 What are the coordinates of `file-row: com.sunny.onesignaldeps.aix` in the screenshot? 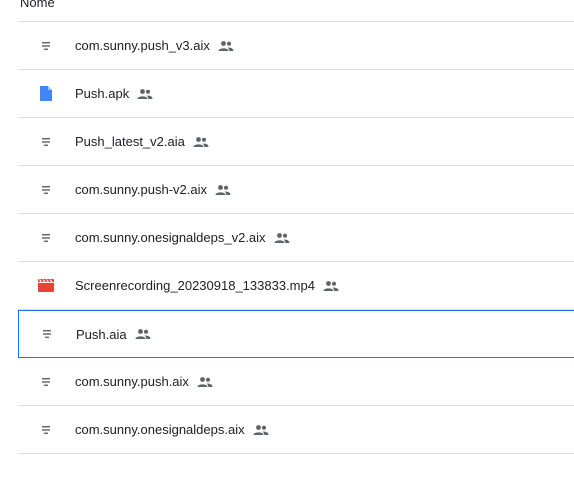 It's located at (296, 430).